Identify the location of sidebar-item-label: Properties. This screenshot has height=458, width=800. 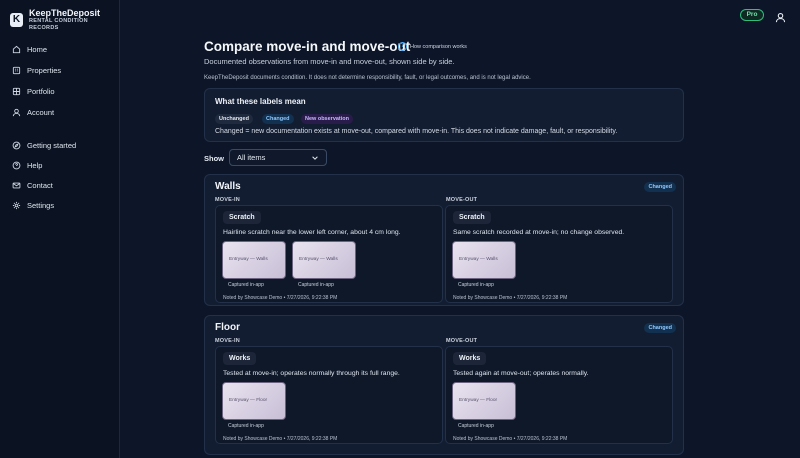
(44, 70).